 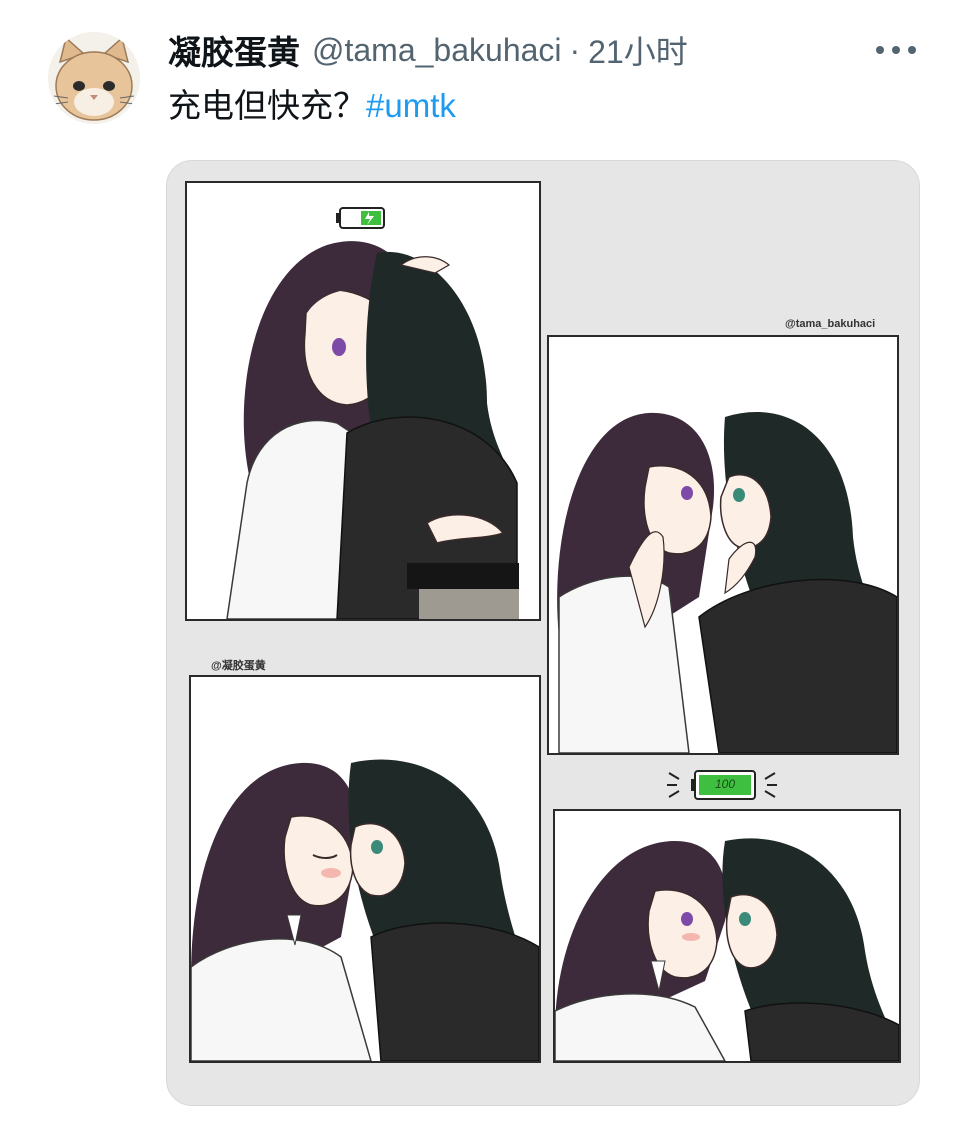 What do you see at coordinates (880, 50) in the screenshot?
I see `more-horizontal-icon` at bounding box center [880, 50].